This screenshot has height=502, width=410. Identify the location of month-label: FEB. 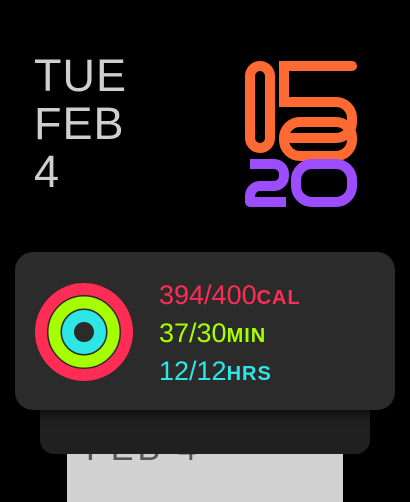
(79, 123).